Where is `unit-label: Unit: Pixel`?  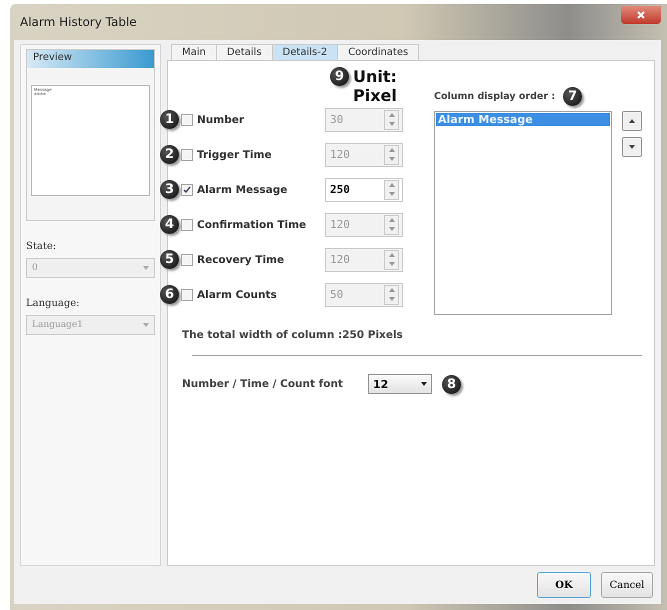
unit-label: Unit: Pixel is located at coordinates (375, 86).